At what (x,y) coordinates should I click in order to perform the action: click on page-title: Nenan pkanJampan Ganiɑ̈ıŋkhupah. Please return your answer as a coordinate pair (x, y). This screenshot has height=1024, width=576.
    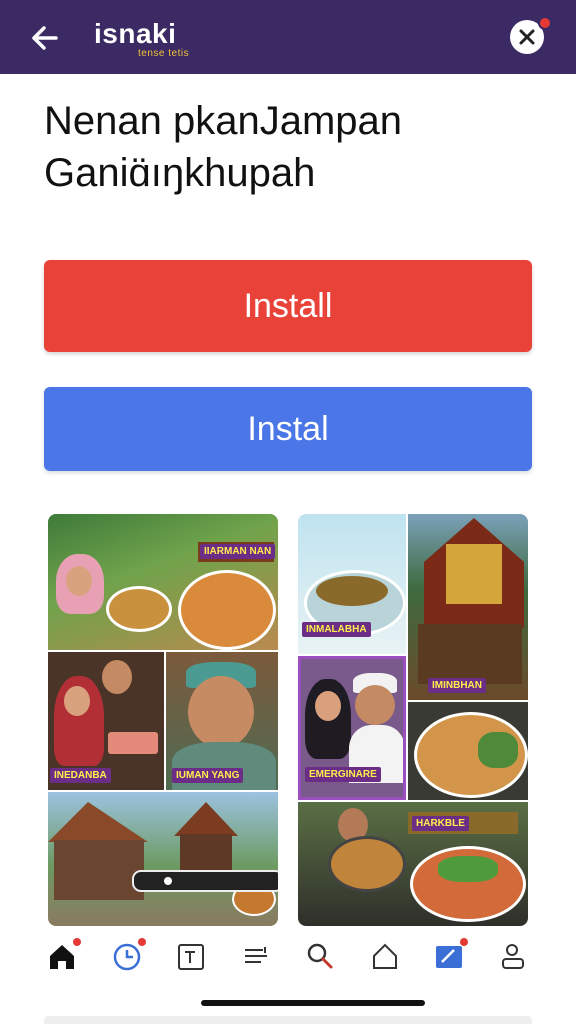
    Looking at the image, I should click on (294, 147).